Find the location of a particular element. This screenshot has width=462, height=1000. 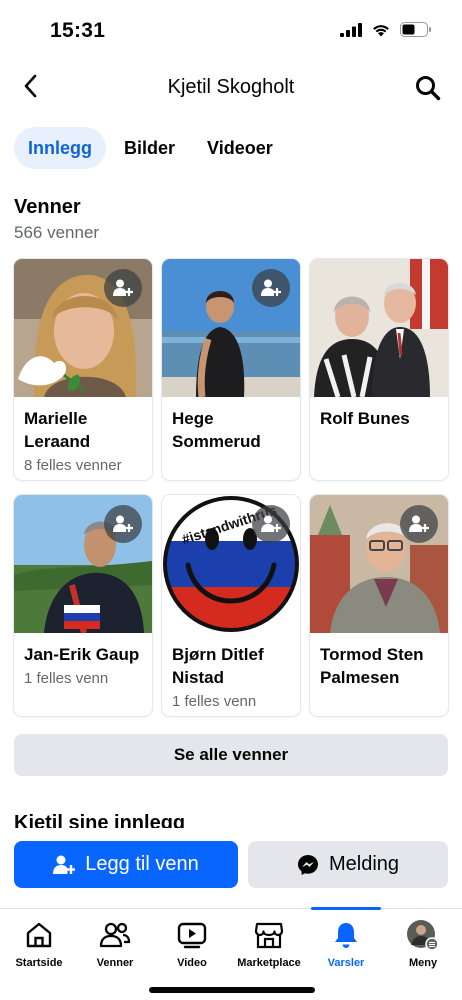

nav-video: Video is located at coordinates (192, 944).